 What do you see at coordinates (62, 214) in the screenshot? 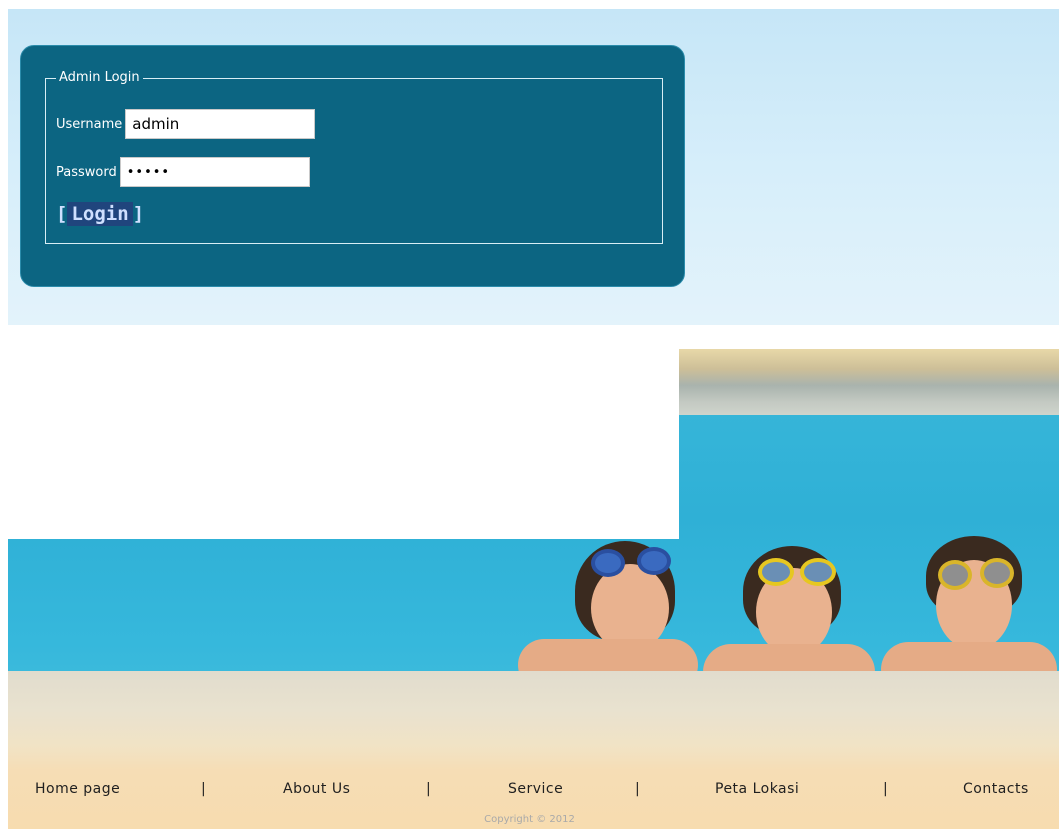
I see `bracket-left-icon: [` at bounding box center [62, 214].